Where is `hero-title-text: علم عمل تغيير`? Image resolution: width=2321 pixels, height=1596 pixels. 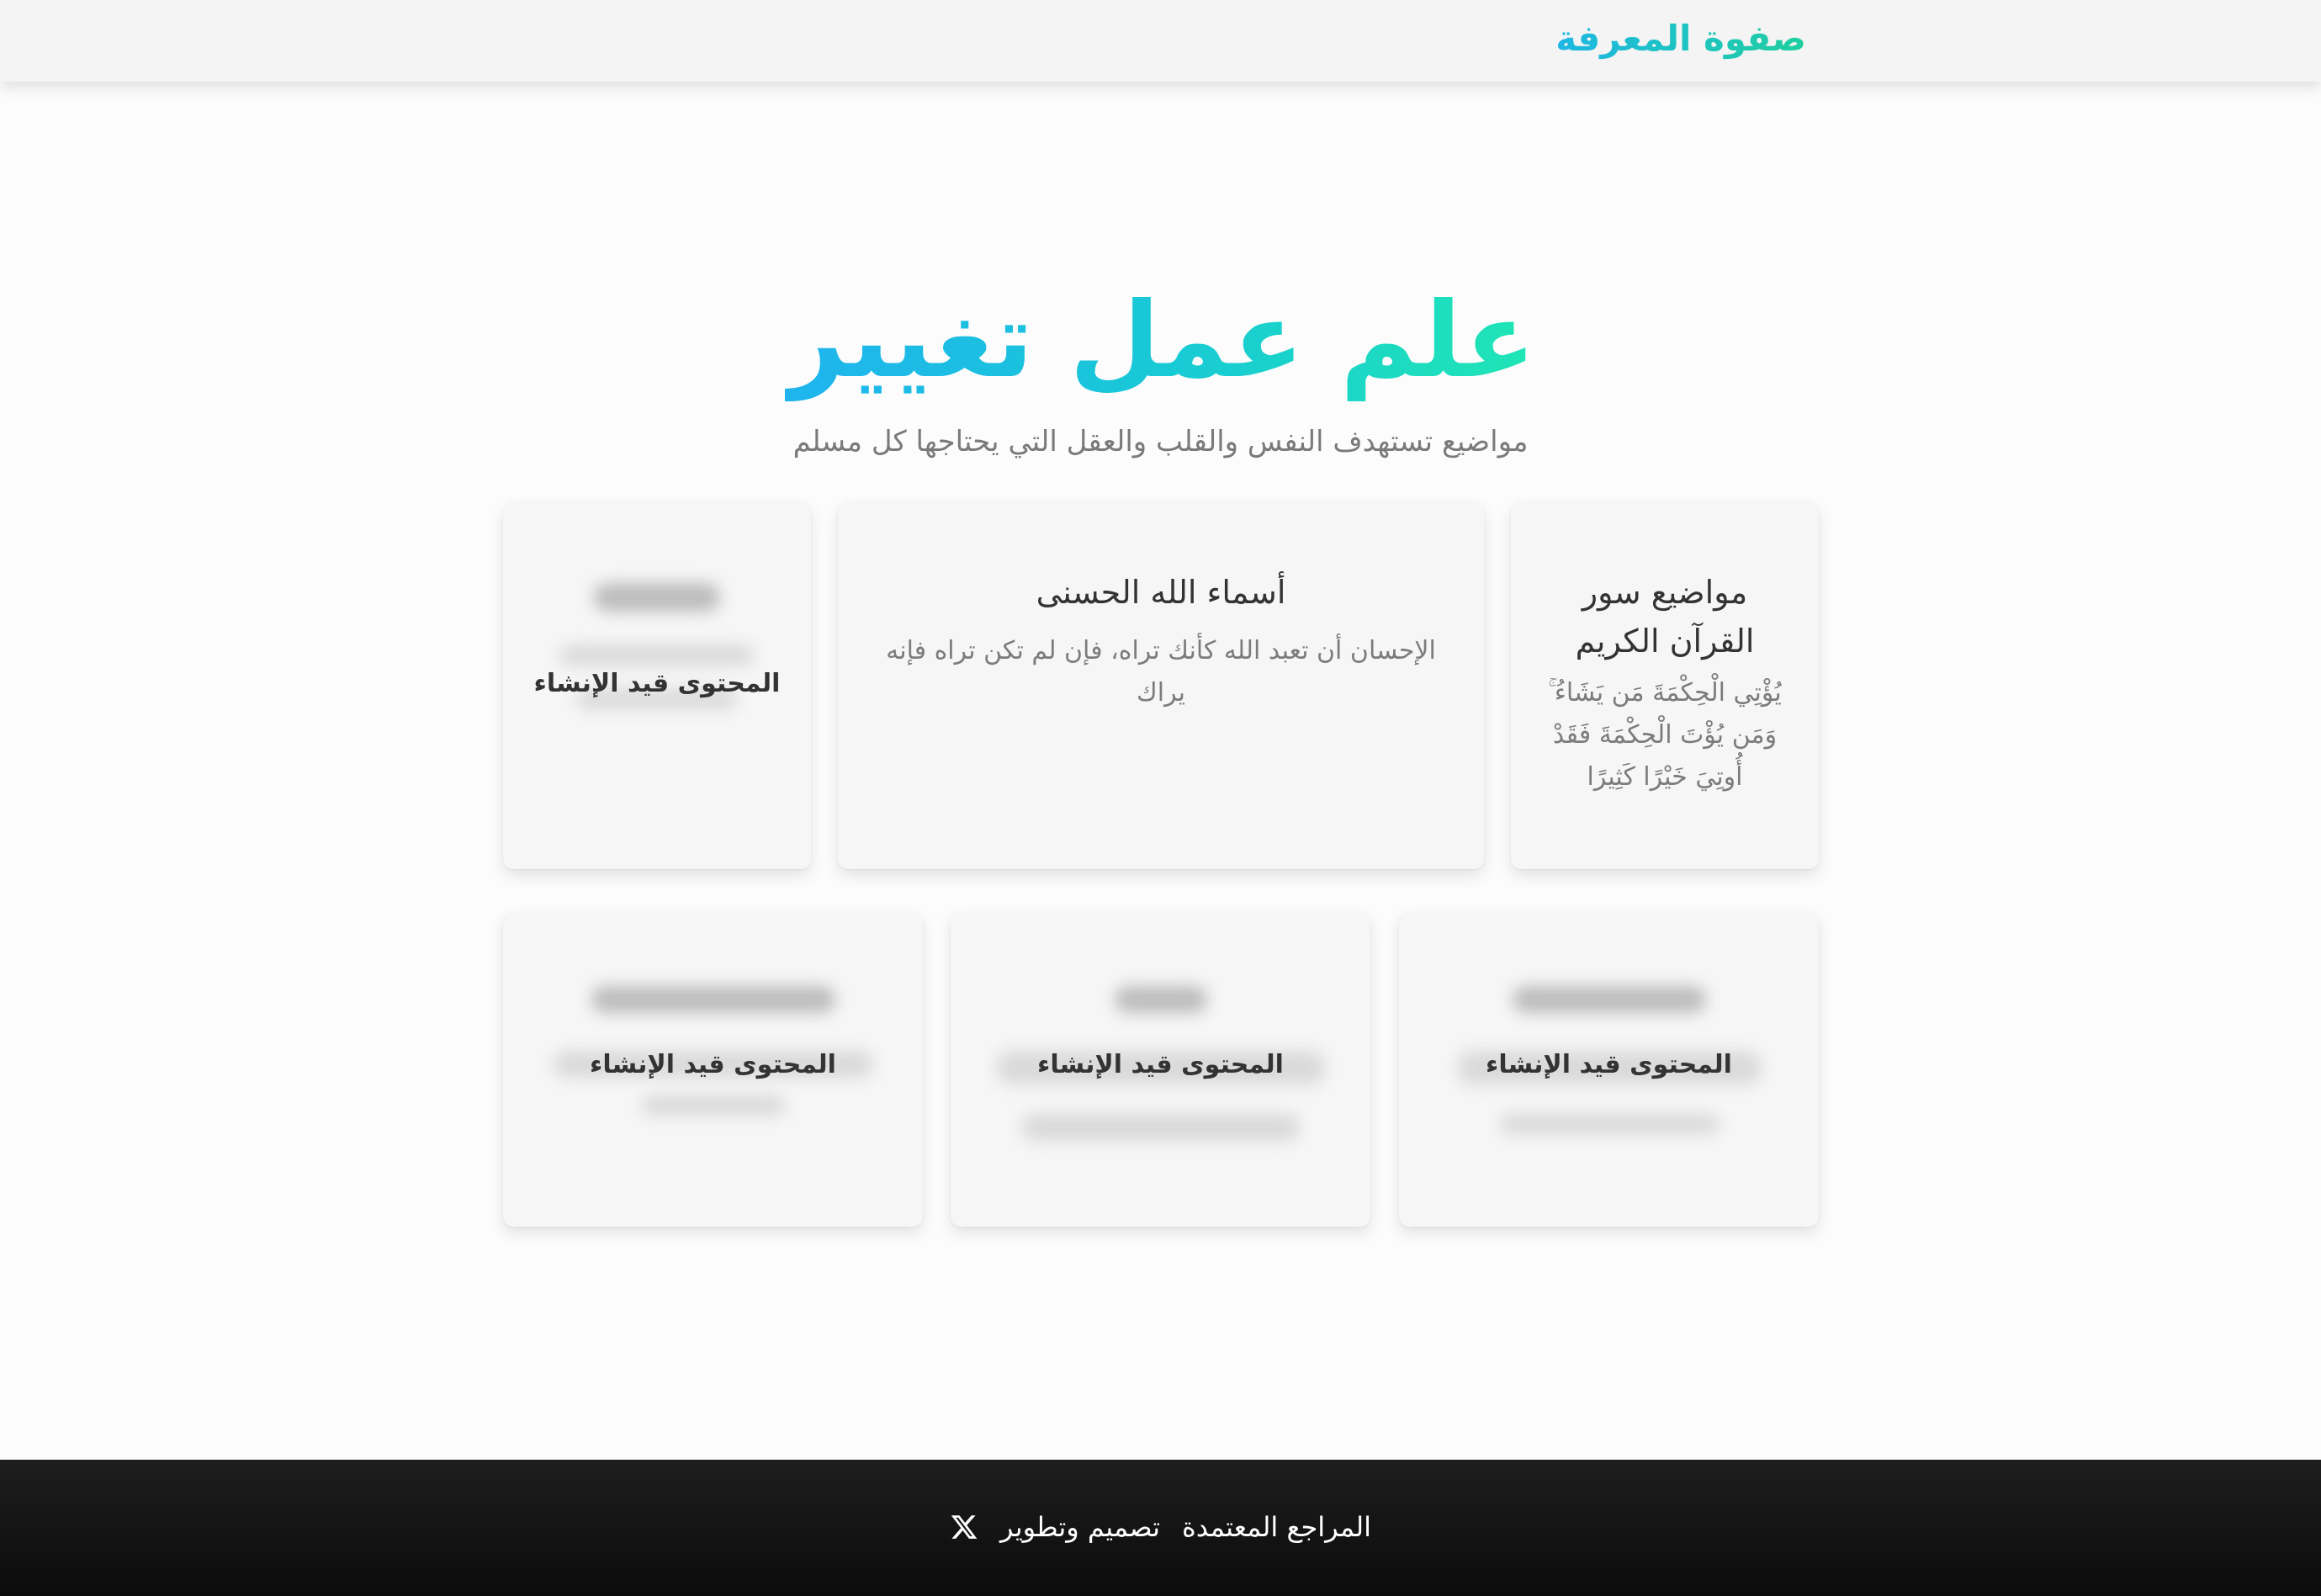 hero-title-text: علم عمل تغيير is located at coordinates (1160, 341).